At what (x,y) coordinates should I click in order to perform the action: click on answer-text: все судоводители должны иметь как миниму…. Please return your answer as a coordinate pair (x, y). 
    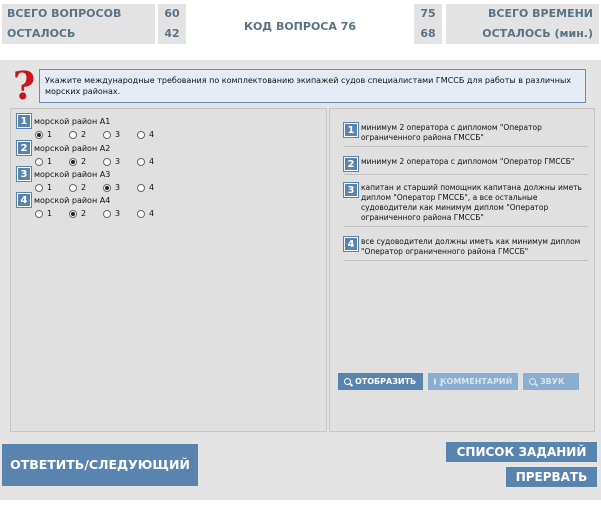
    Looking at the image, I should click on (471, 246).